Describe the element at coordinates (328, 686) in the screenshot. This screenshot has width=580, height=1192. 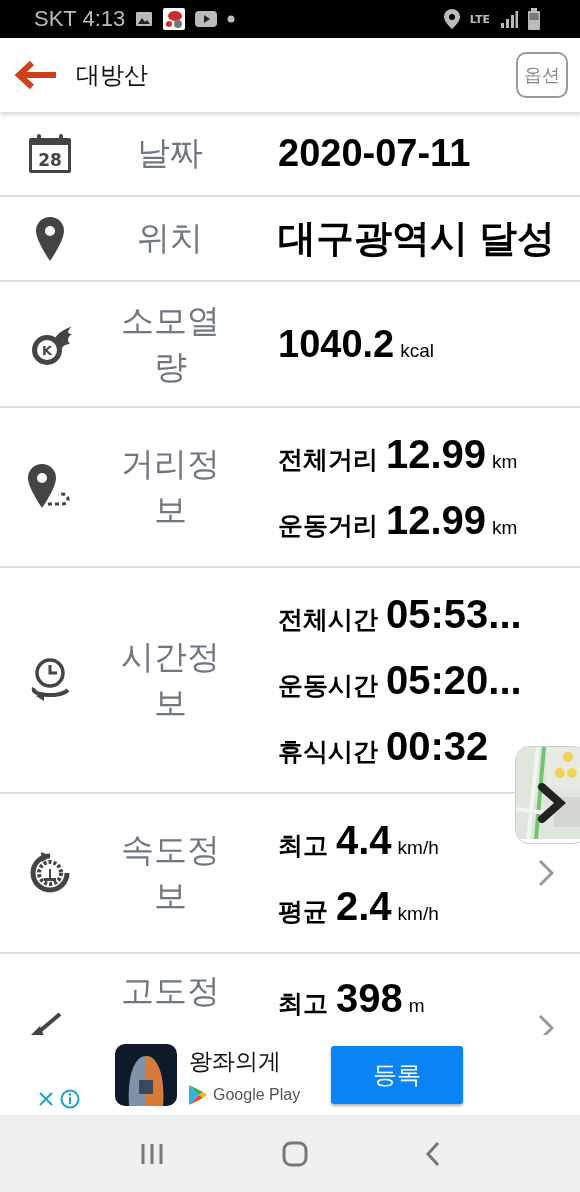
I see `sub-label: 운동시간` at that location.